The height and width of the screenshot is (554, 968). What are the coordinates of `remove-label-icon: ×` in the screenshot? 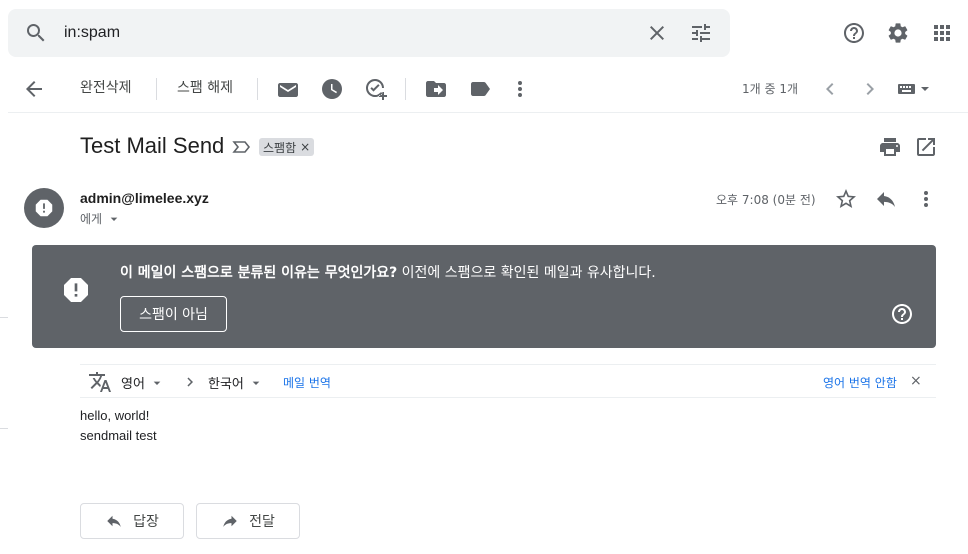 It's located at (305, 147).